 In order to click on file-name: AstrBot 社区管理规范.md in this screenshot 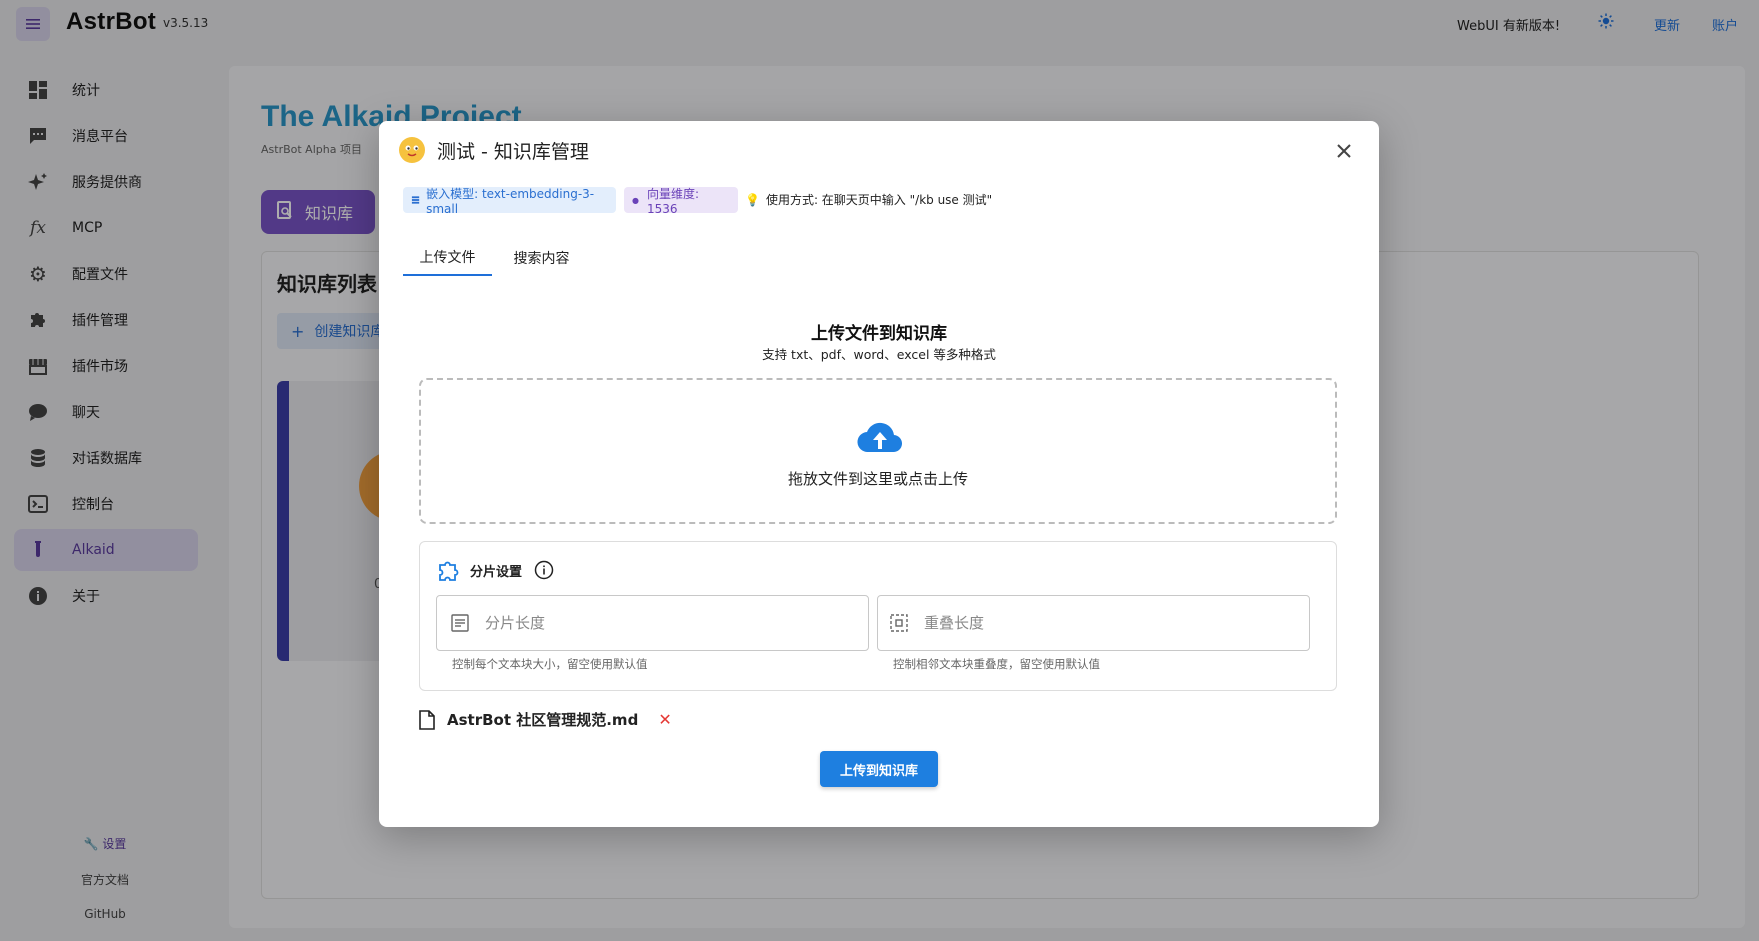, I will do `click(543, 720)`.